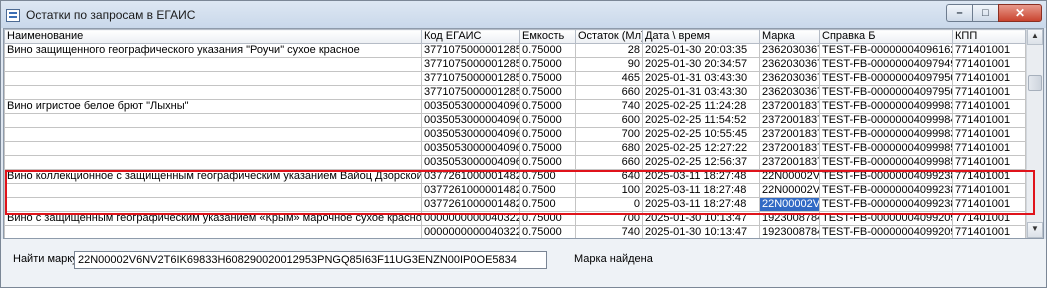 The height and width of the screenshot is (288, 1047). I want to click on column-header: Наименование, so click(213, 36).